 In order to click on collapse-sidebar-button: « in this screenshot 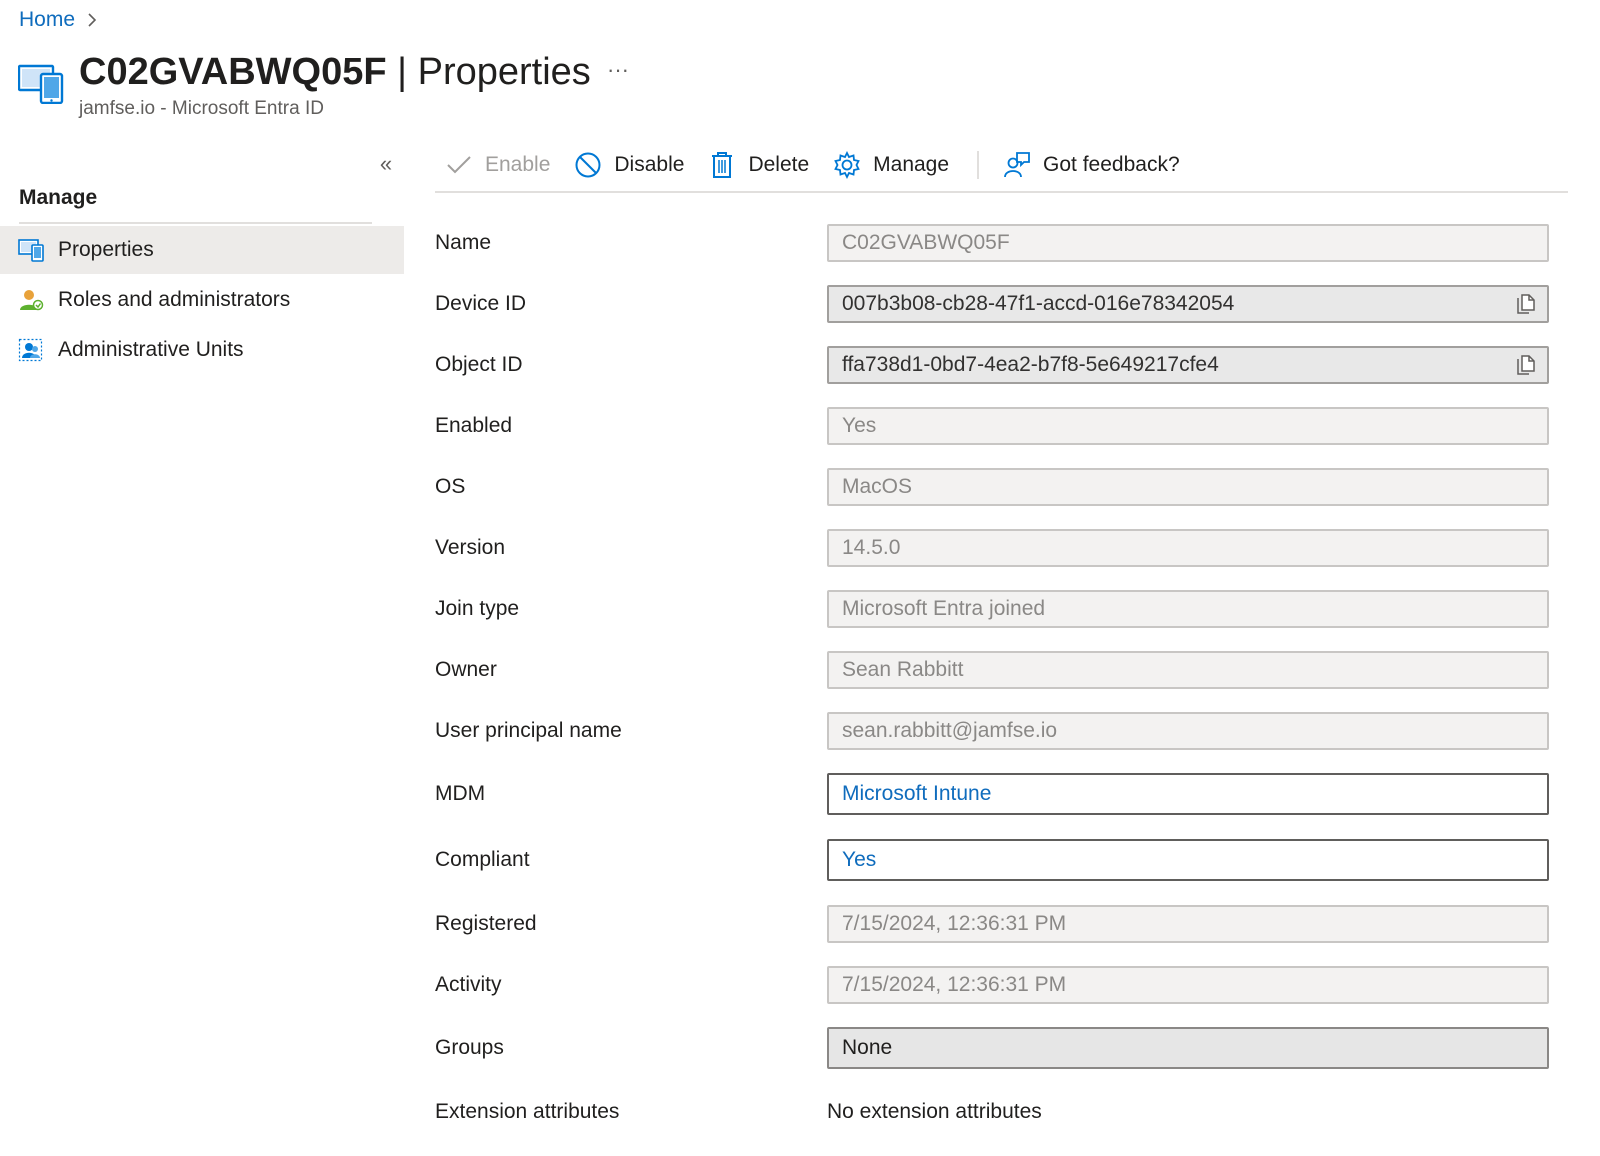, I will do `click(386, 164)`.